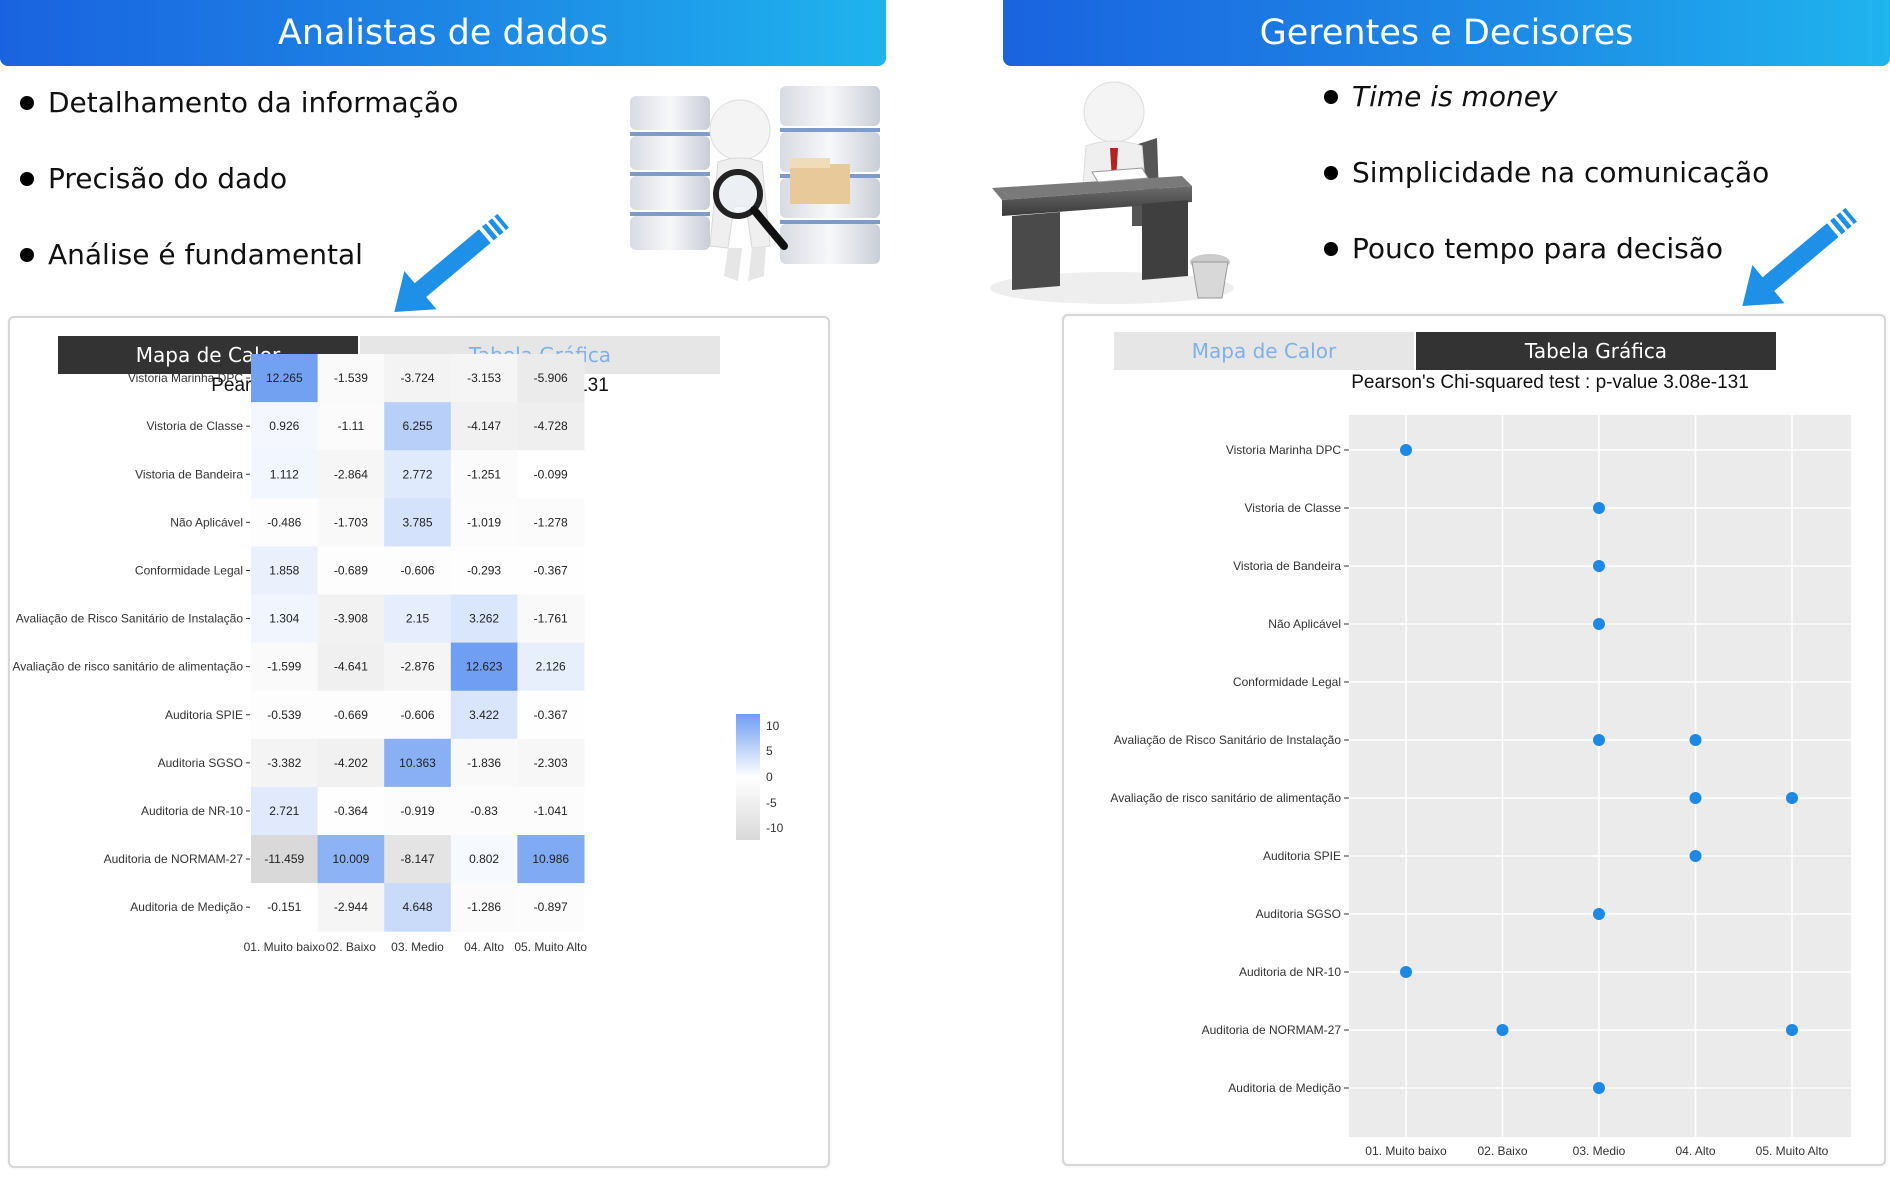 The image size is (1890, 1181). What do you see at coordinates (417, 474) in the screenshot?
I see `heatmap-cell-value: 2.772` at bounding box center [417, 474].